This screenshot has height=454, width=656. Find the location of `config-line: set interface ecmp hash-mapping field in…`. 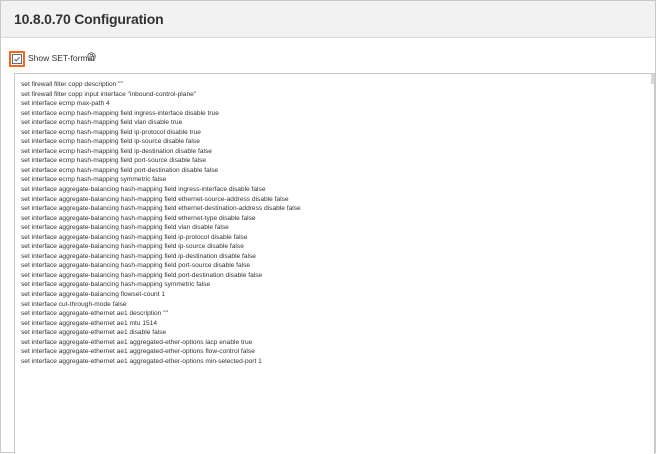

config-line: set interface ecmp hash-mapping field in… is located at coordinates (120, 113).